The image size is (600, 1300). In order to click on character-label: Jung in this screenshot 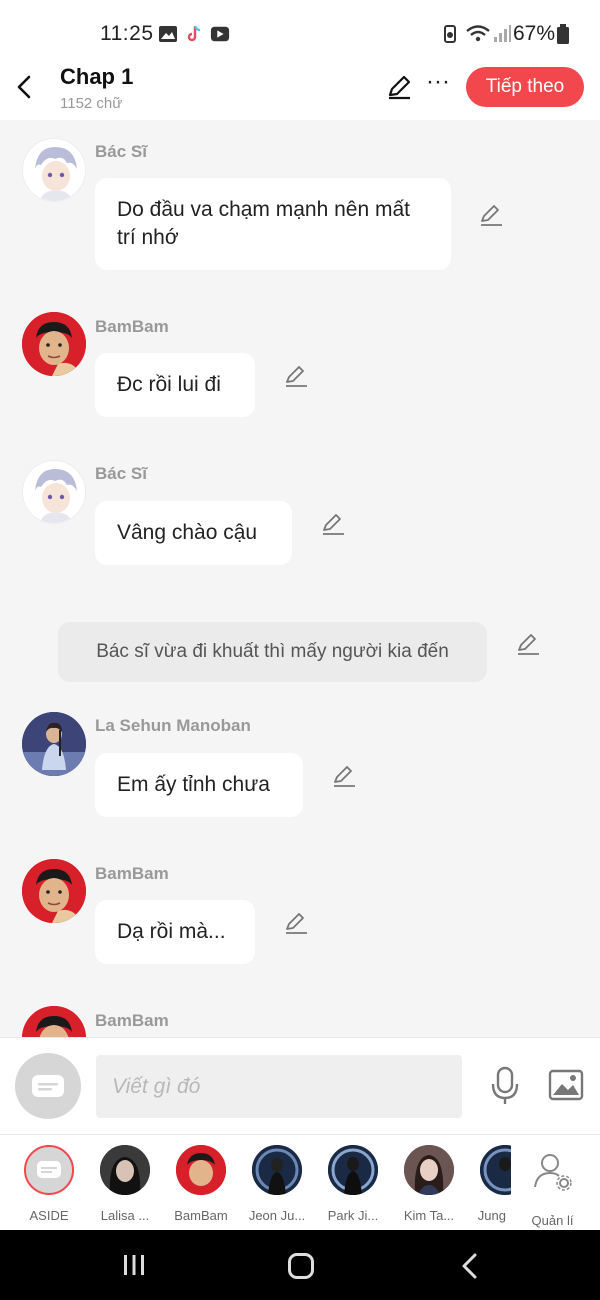, I will do `click(491, 1215)`.